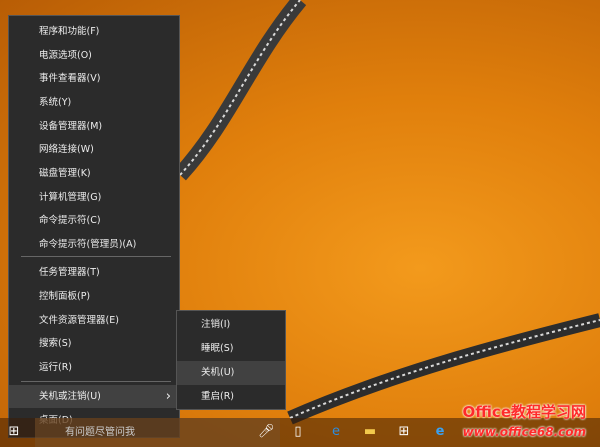 The image size is (600, 447). What do you see at coordinates (524, 432) in the screenshot?
I see `watermark-url: www.office68.com` at bounding box center [524, 432].